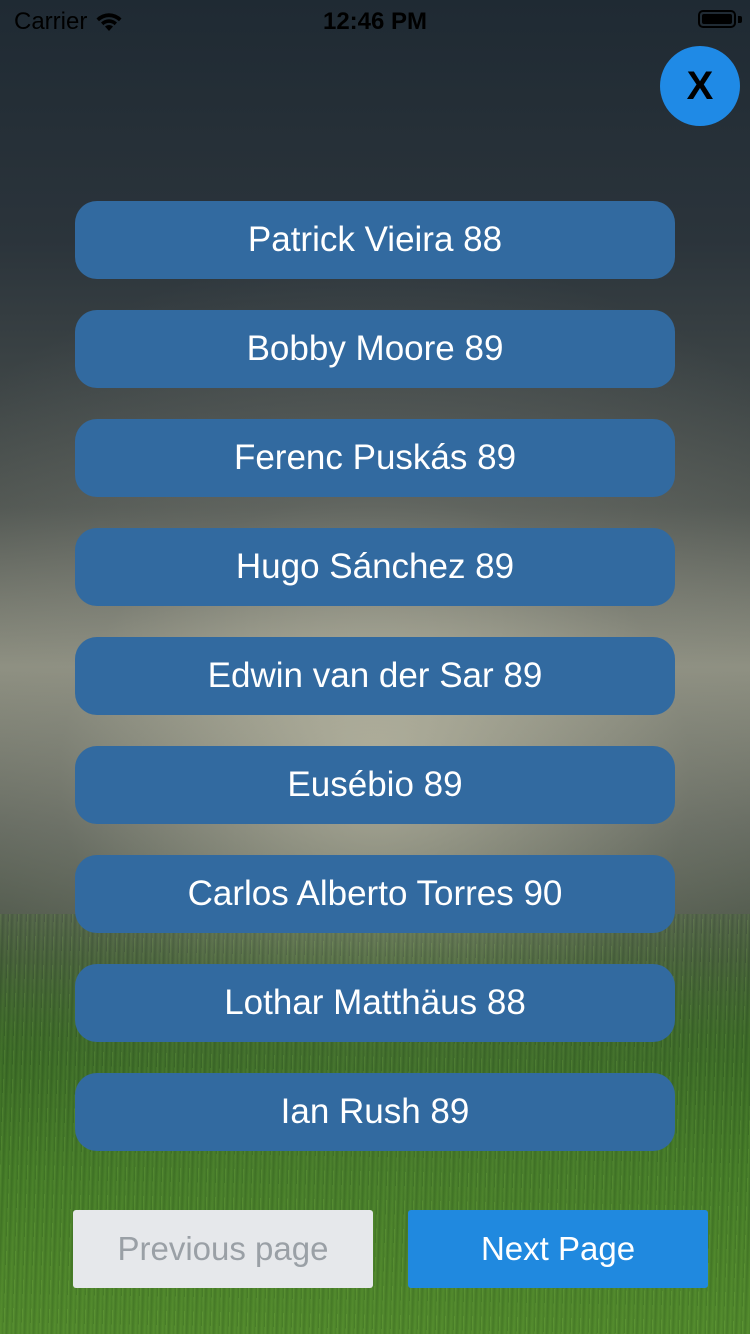 Image resolution: width=750 pixels, height=1334 pixels. What do you see at coordinates (700, 86) in the screenshot?
I see `close-button: X` at bounding box center [700, 86].